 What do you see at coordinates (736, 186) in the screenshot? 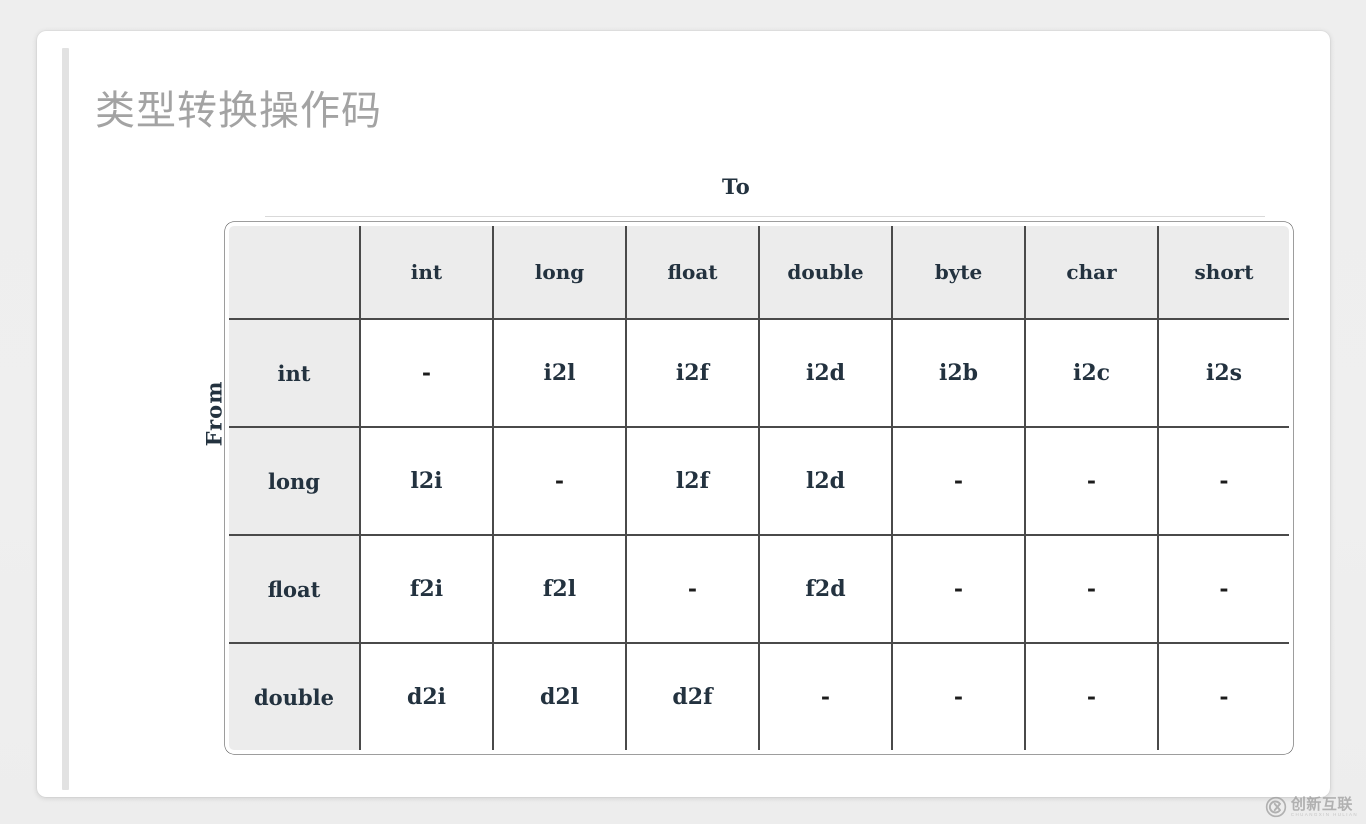
I see `axis-caption-to: To` at bounding box center [736, 186].